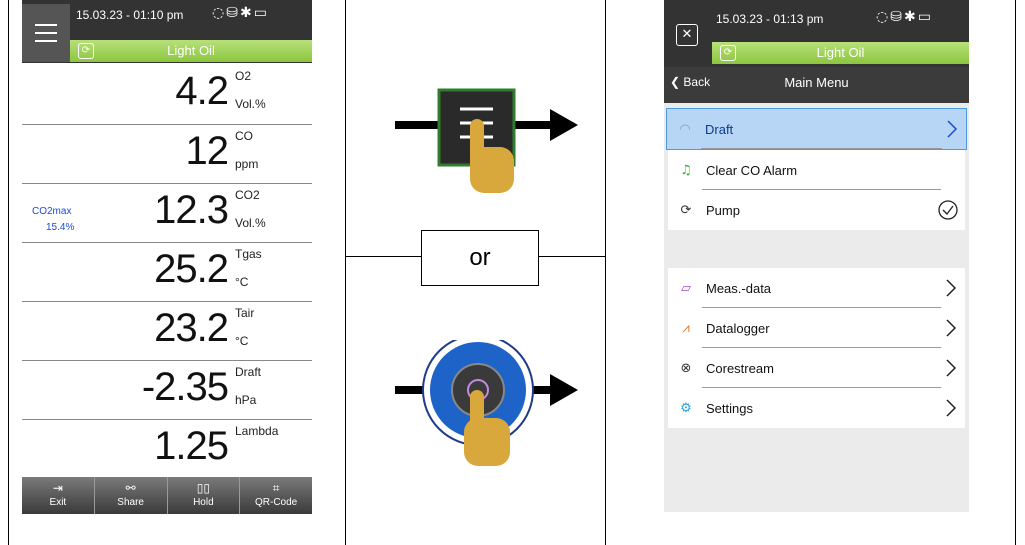  Describe the element at coordinates (276, 488) in the screenshot. I see `qr-code-icon: ⌗` at that location.